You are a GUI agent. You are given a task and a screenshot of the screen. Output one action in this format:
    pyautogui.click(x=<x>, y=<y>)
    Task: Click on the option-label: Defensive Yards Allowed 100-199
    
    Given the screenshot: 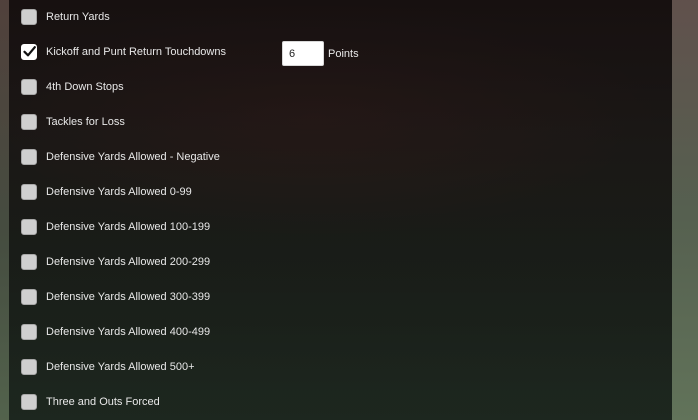 What is the action you would take?
    pyautogui.click(x=128, y=227)
    